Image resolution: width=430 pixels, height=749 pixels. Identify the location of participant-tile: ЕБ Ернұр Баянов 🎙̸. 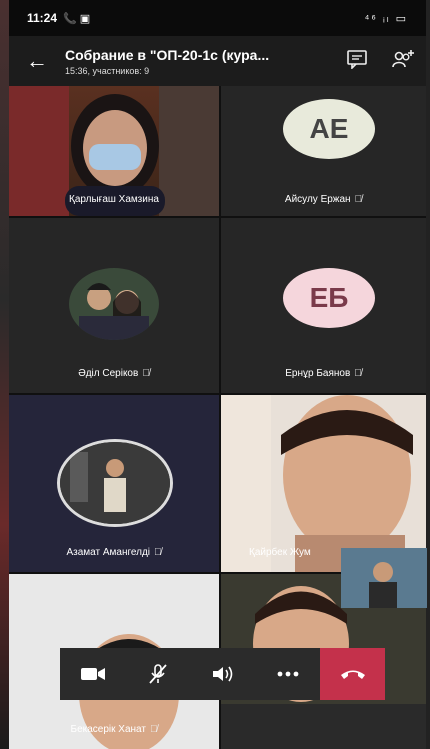
(323, 305).